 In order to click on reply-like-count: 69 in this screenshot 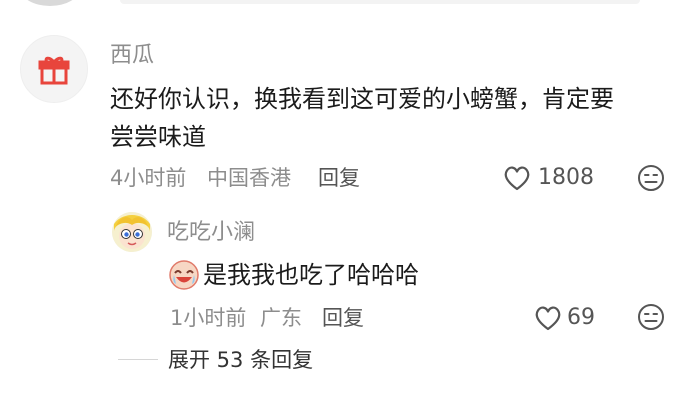, I will do `click(581, 317)`.